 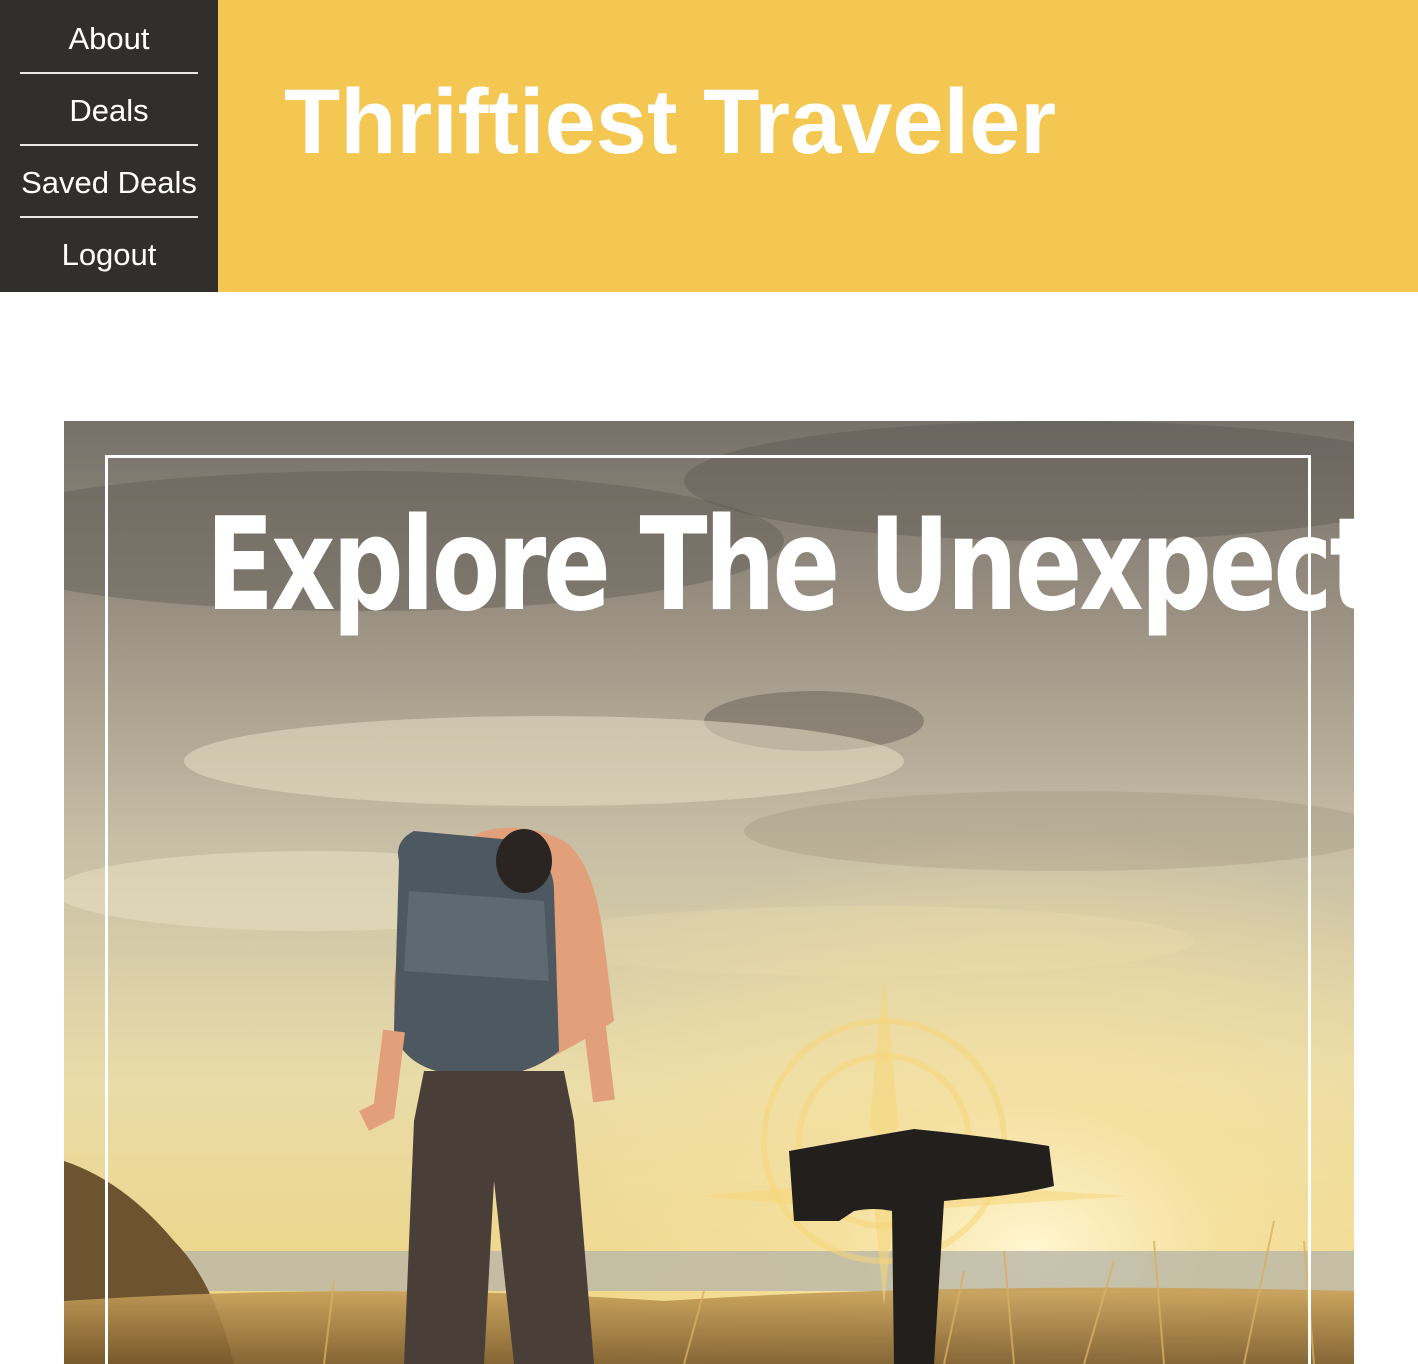 I want to click on nav-item-saved-deals: Saved Deals, so click(x=109, y=181).